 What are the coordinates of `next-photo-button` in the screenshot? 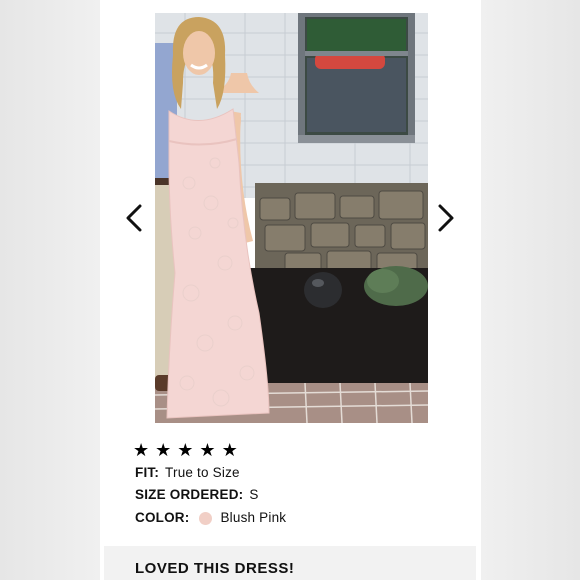 It's located at (446, 218).